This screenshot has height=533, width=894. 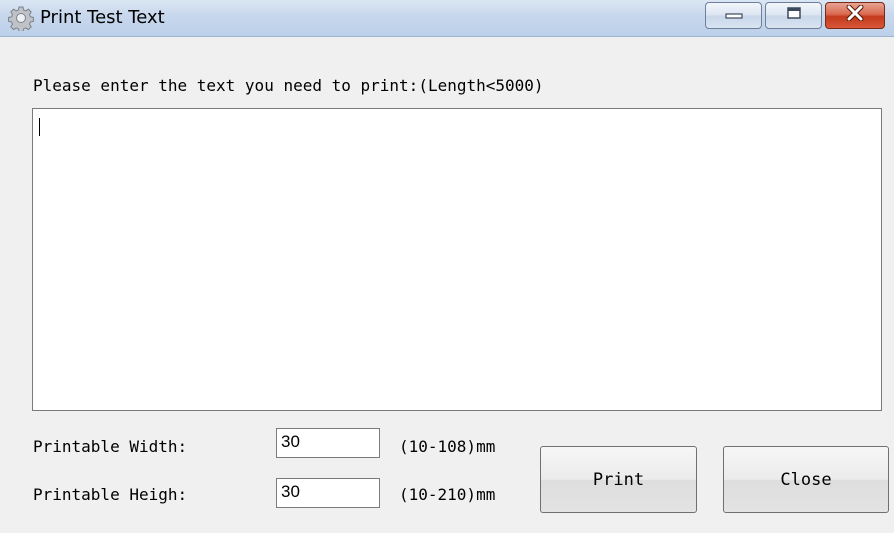 What do you see at coordinates (328, 443) in the screenshot?
I see `printable-width-input: 30` at bounding box center [328, 443].